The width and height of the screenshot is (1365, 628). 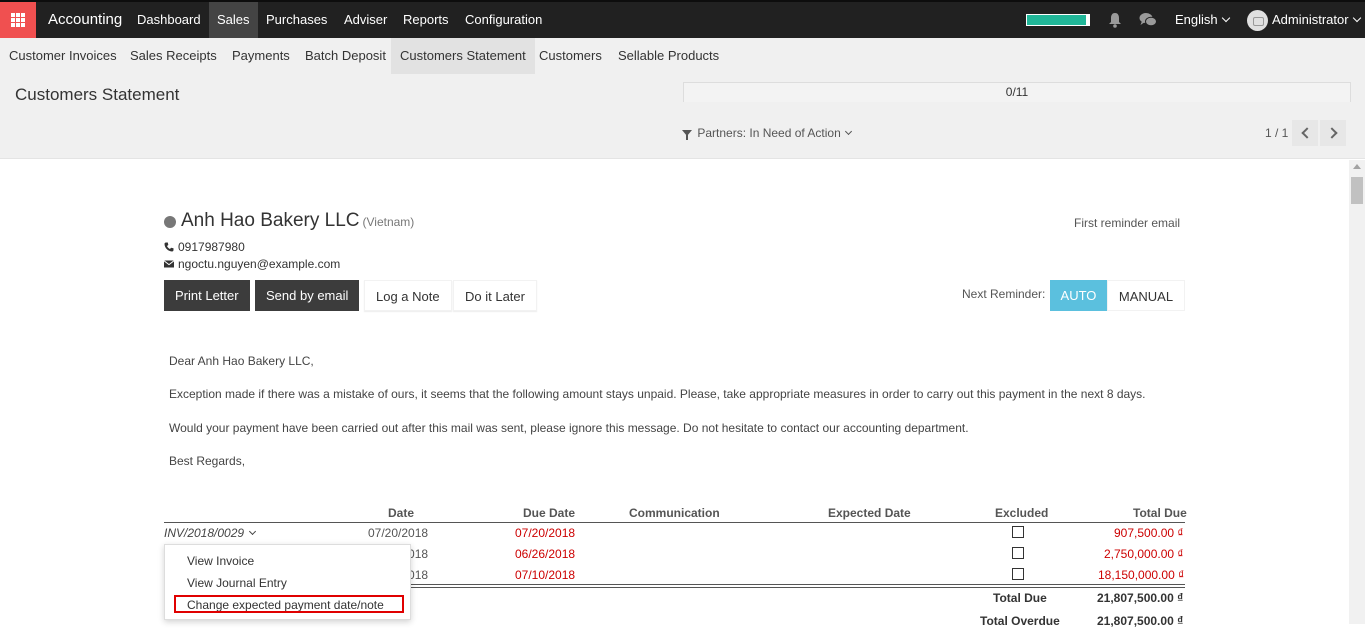 I want to click on app-name: Accounting, so click(x=85, y=20).